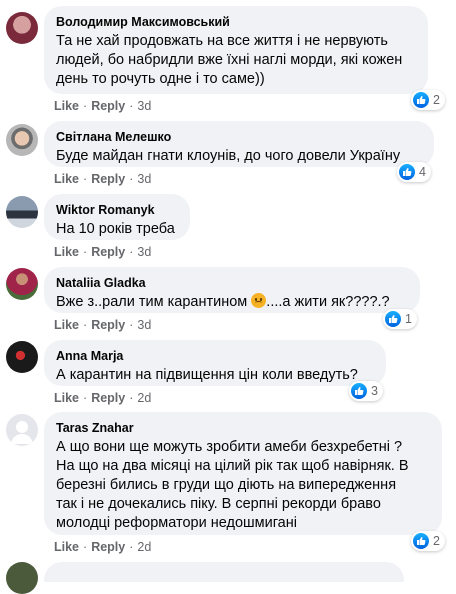  I want to click on reaction-count-text: 1, so click(408, 319).